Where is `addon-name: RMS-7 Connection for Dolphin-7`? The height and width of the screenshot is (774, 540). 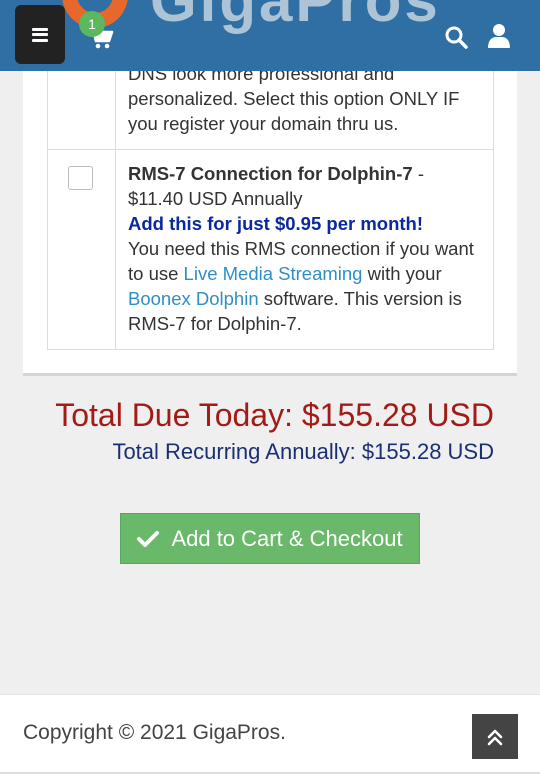 addon-name: RMS-7 Connection for Dolphin-7 is located at coordinates (270, 173).